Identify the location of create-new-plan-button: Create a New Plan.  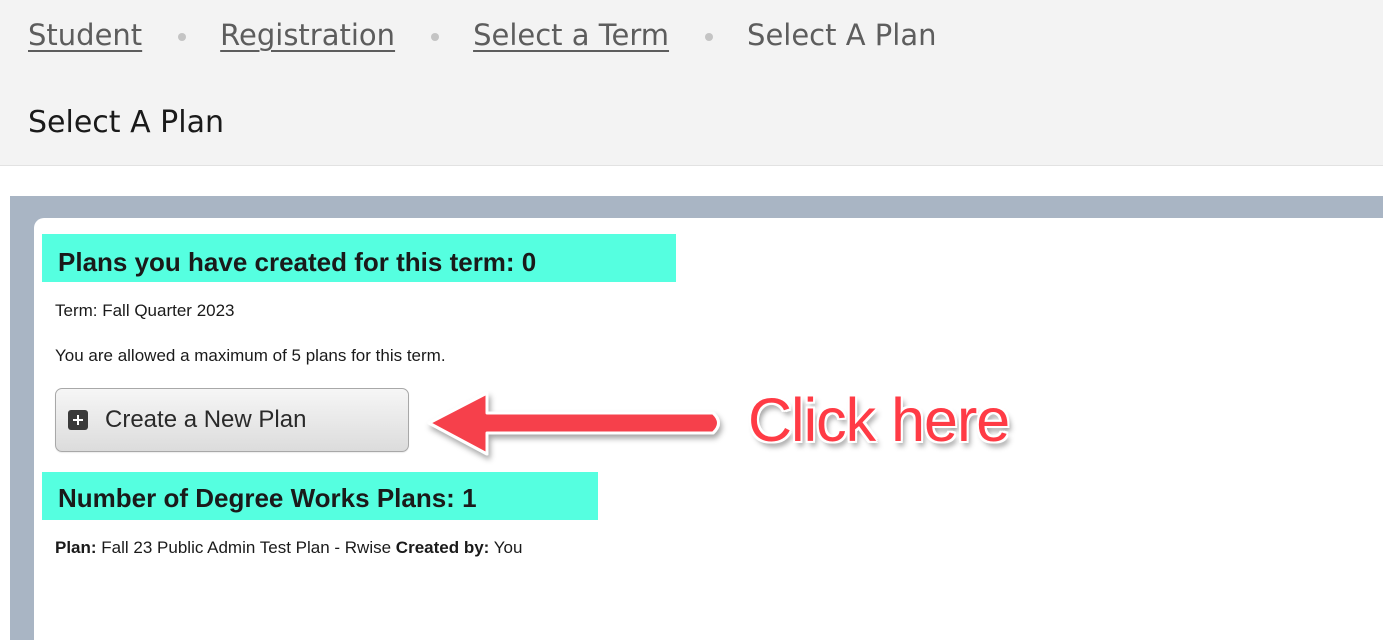
(232, 420).